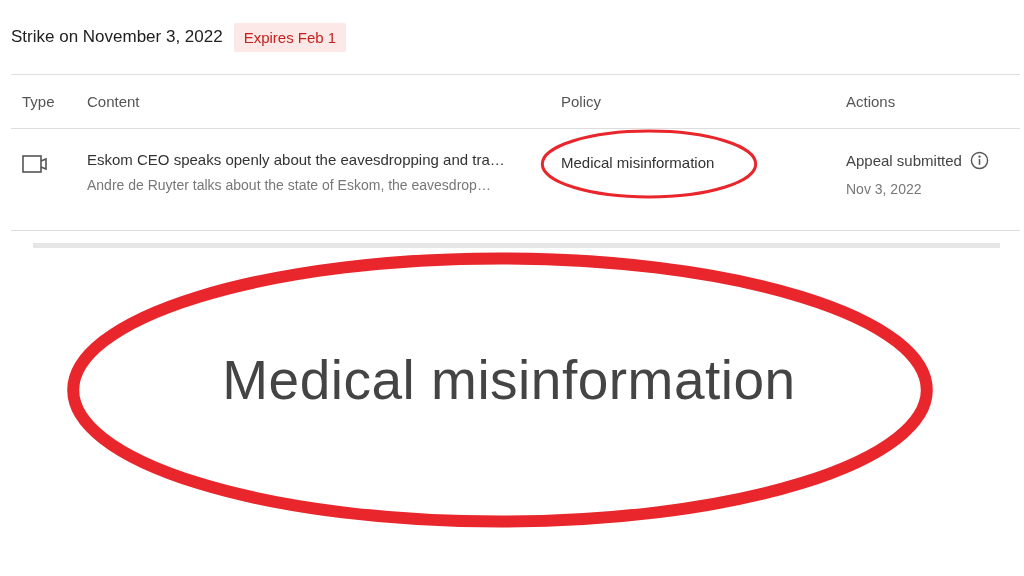  I want to click on column-header: Type, so click(38, 101).